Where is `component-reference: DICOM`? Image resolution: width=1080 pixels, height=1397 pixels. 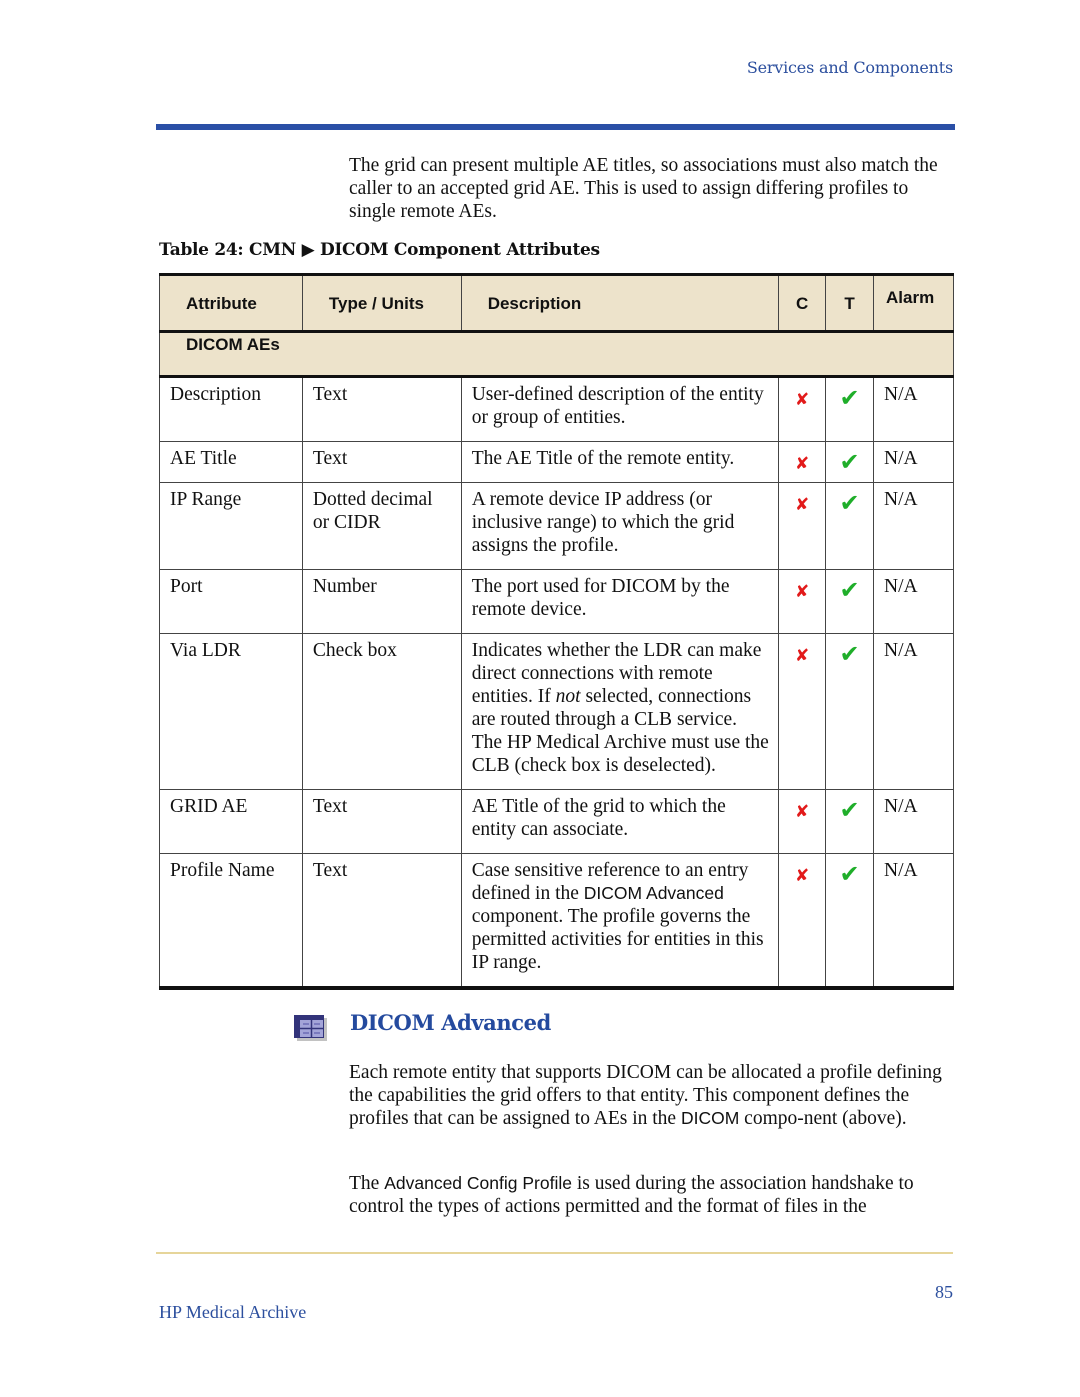 component-reference: DICOM is located at coordinates (710, 1118).